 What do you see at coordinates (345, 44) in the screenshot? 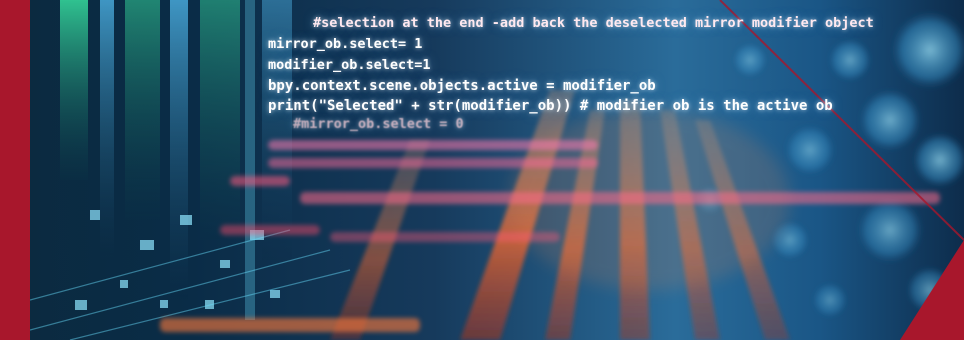
I see `code-line-mirror-select: mirror_ob.select= 1` at bounding box center [345, 44].